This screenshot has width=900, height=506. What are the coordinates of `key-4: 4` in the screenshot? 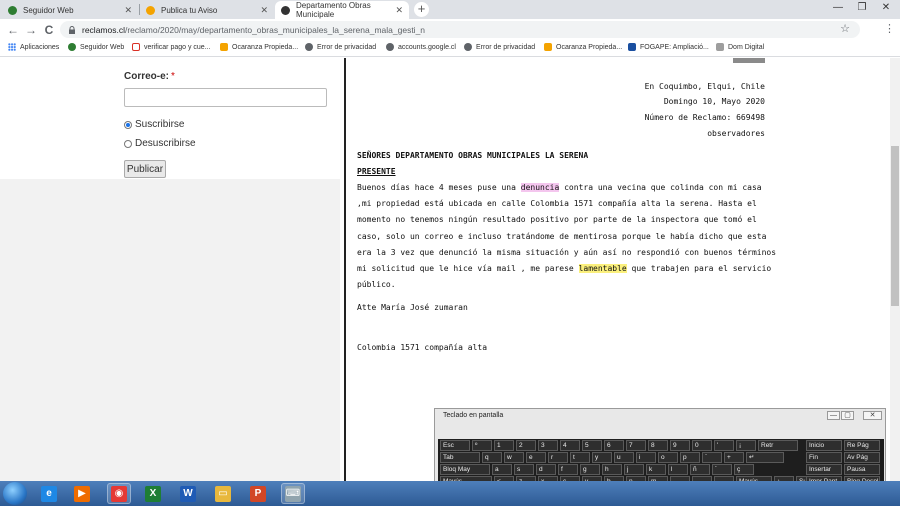 It's located at (570, 445).